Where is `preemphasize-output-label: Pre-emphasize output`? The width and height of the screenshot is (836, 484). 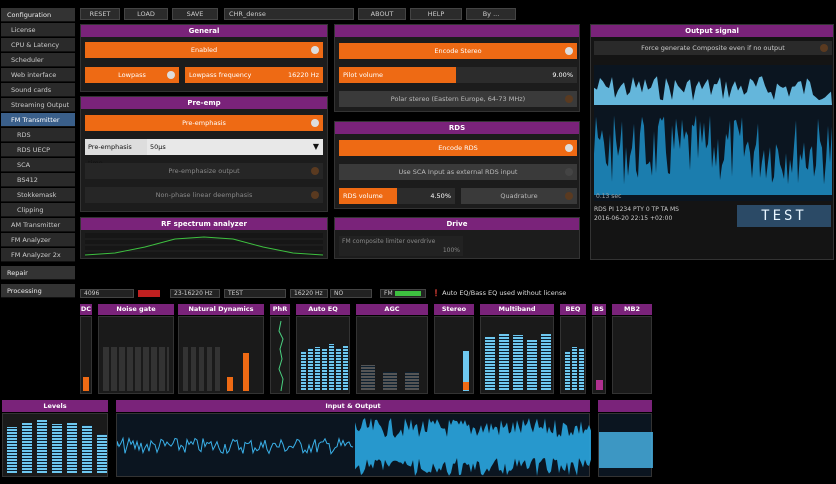 preemphasize-output-label: Pre-emphasize output is located at coordinates (204, 171).